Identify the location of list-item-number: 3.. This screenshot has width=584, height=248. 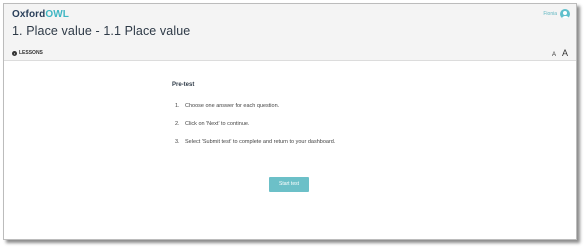
(177, 142).